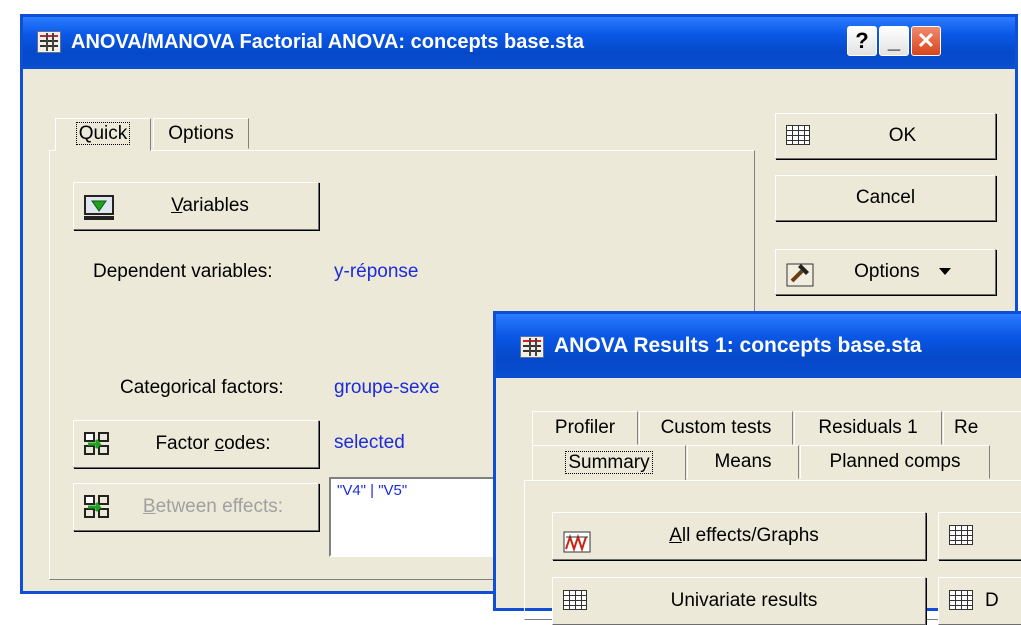 Image resolution: width=1021 pixels, height=625 pixels. I want to click on variables-icon, so click(99, 206).